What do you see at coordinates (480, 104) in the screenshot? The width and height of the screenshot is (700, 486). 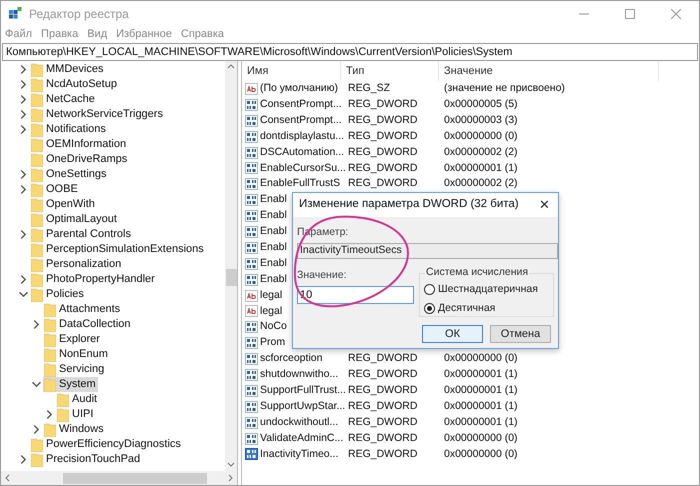 I see `value-data: 0x00000005 (5)` at bounding box center [480, 104].